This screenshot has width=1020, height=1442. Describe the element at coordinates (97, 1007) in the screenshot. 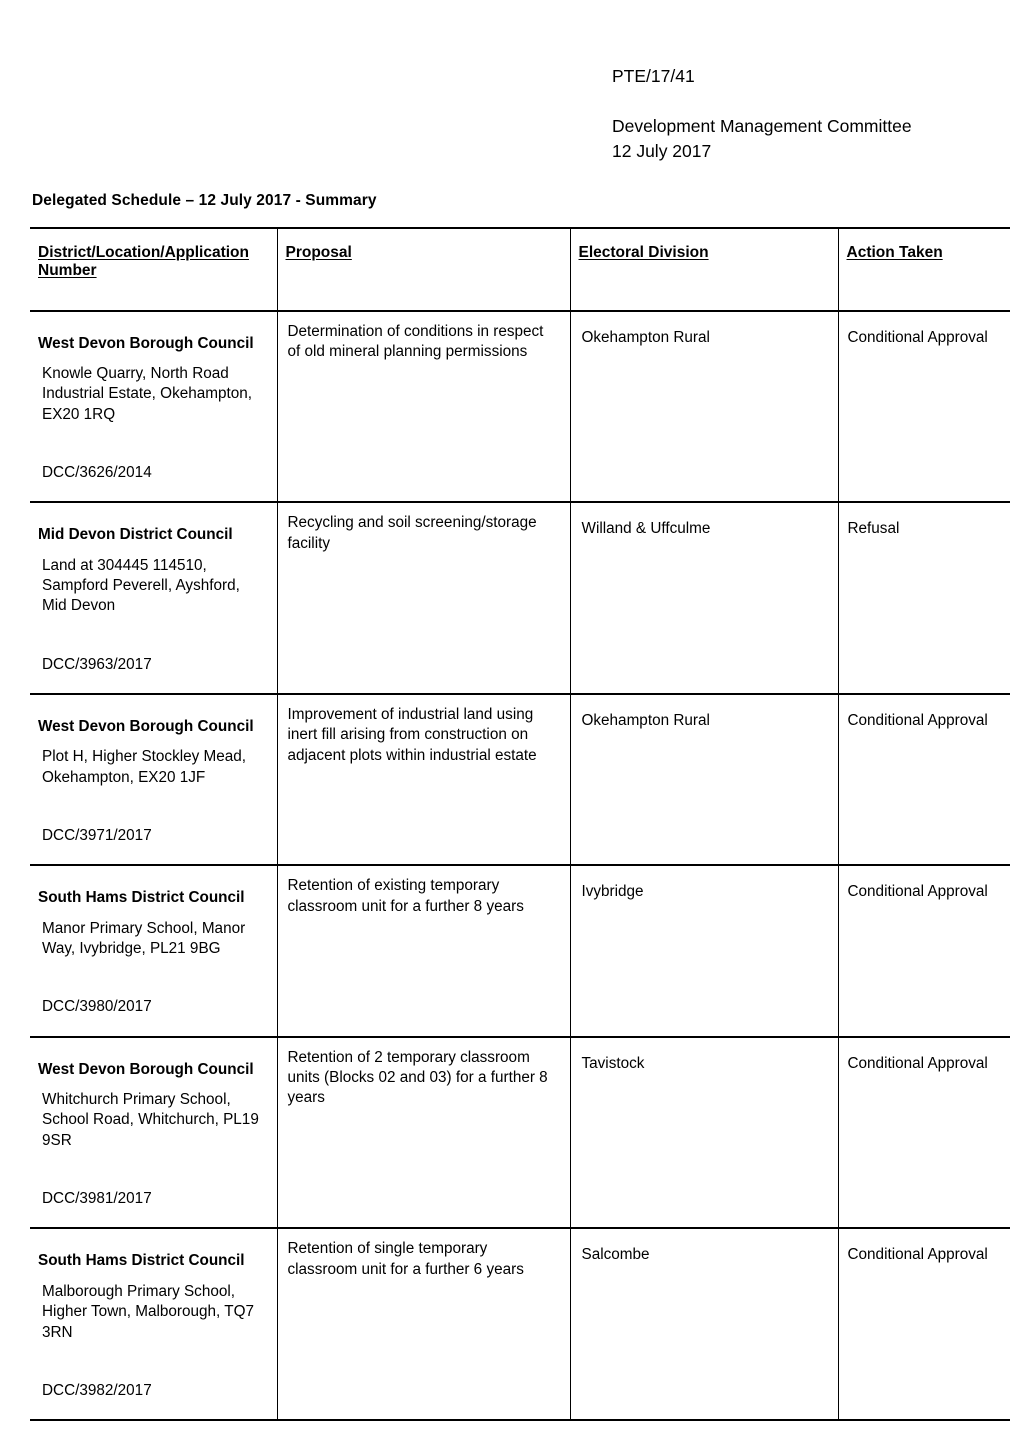

I see `application-number: DCC/3980/2017` at that location.